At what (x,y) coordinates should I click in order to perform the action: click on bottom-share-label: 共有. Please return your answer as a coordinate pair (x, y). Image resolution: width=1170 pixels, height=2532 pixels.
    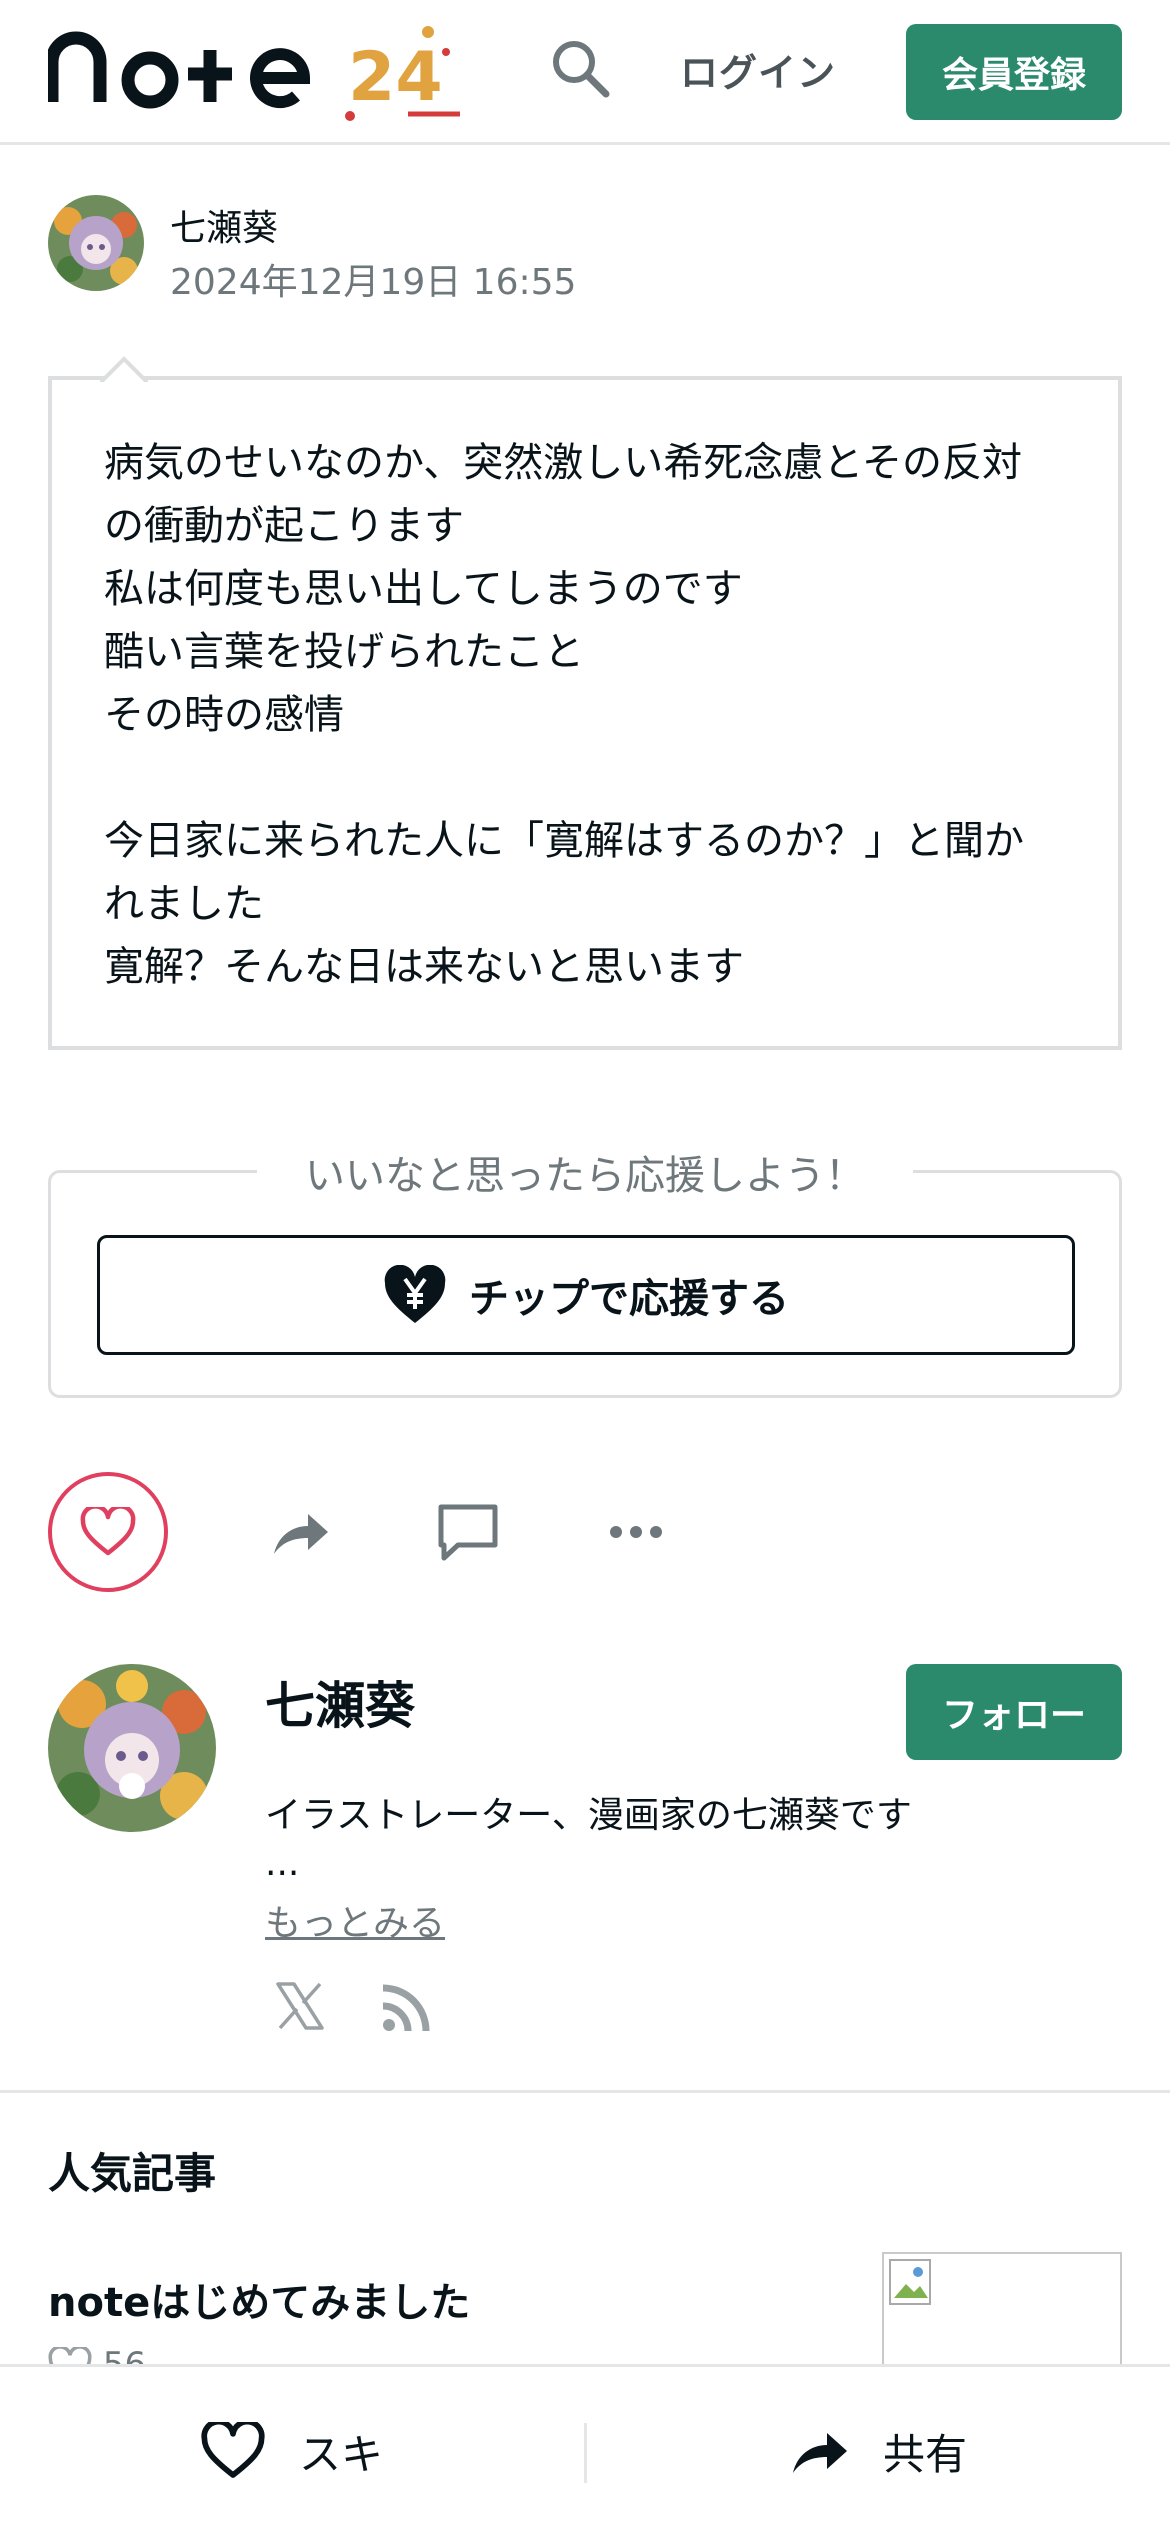
    Looking at the image, I should click on (924, 2454).